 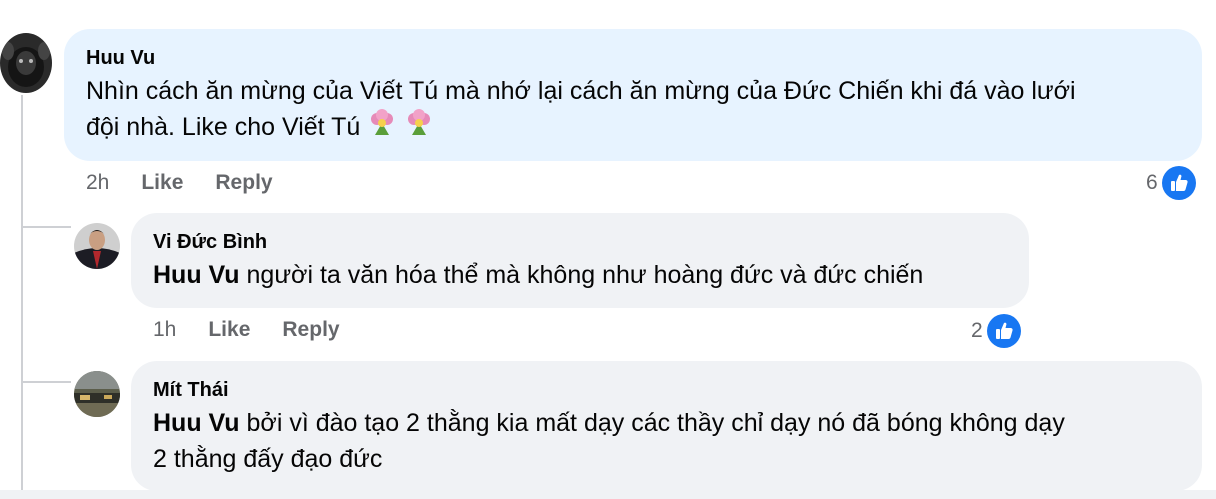 What do you see at coordinates (223, 127) in the screenshot?
I see `comment-text-line2-content: đội nhà. Like cho Viết Tú` at bounding box center [223, 127].